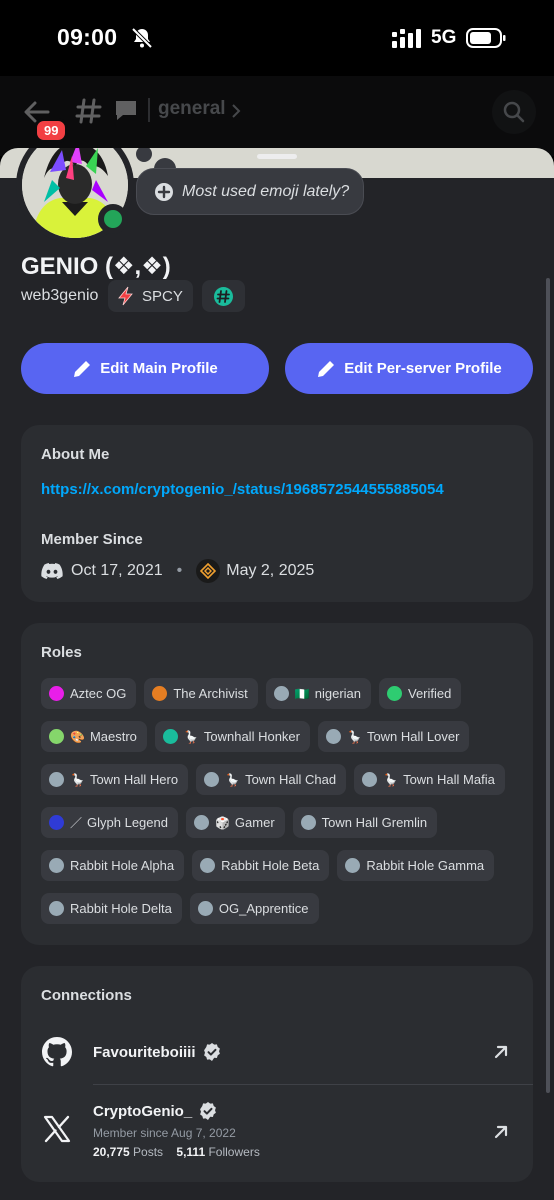 This screenshot has width=554, height=1200. What do you see at coordinates (374, 822) in the screenshot?
I see `role-label: Town Hall Gremlin` at bounding box center [374, 822].